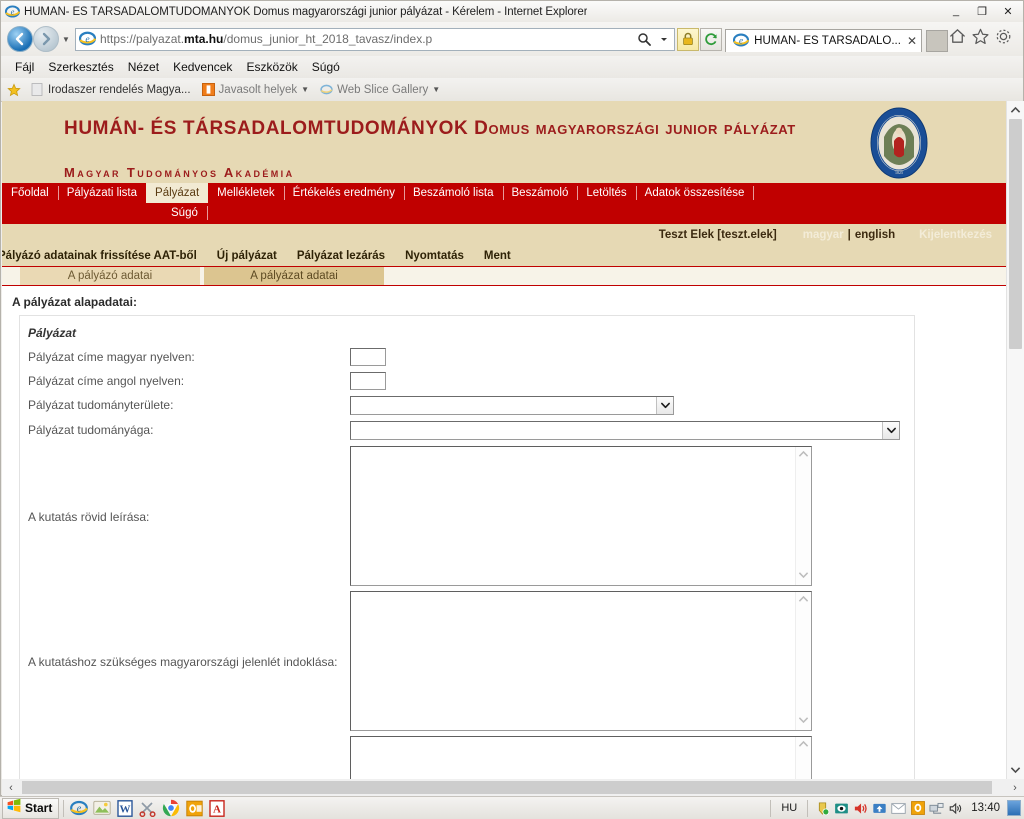 The height and width of the screenshot is (819, 1024). I want to click on nav-item-letoltes: Letöltés, so click(606, 193).